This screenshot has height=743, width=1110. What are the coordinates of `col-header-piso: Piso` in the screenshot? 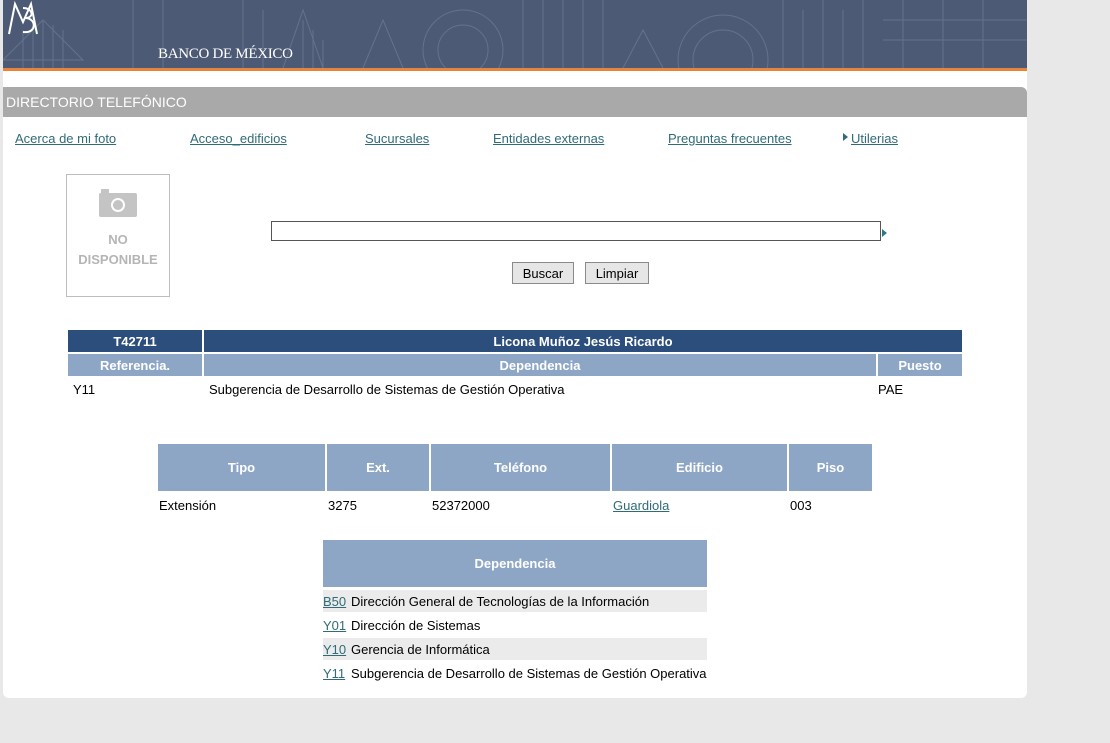 It's located at (830, 467).